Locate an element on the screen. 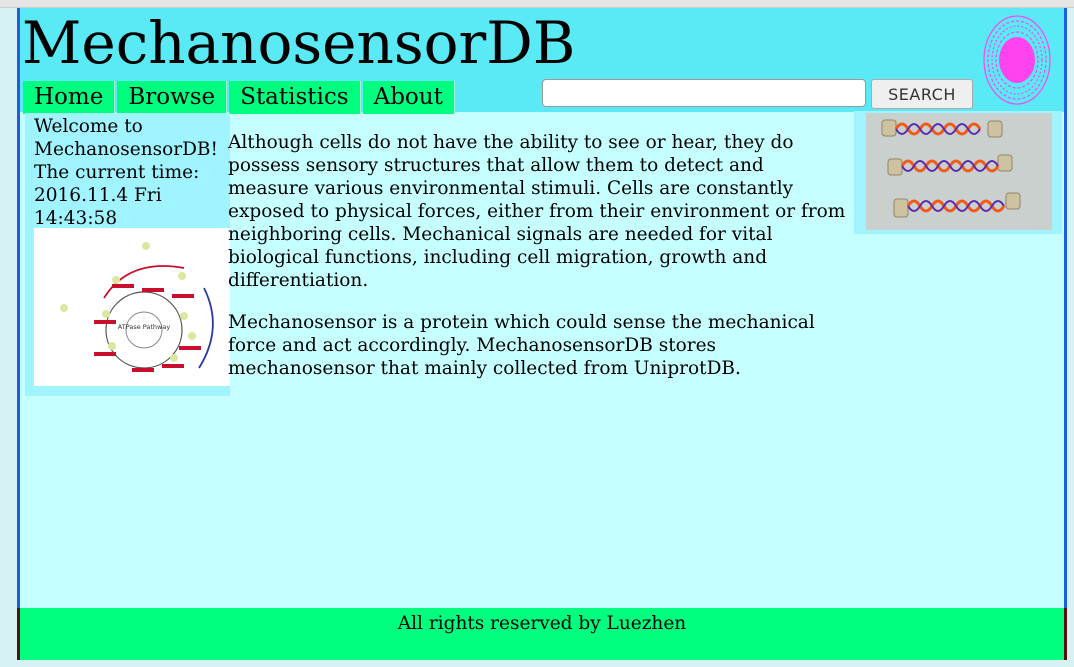 The image size is (1074, 667). nav-home: Home is located at coordinates (69, 97).